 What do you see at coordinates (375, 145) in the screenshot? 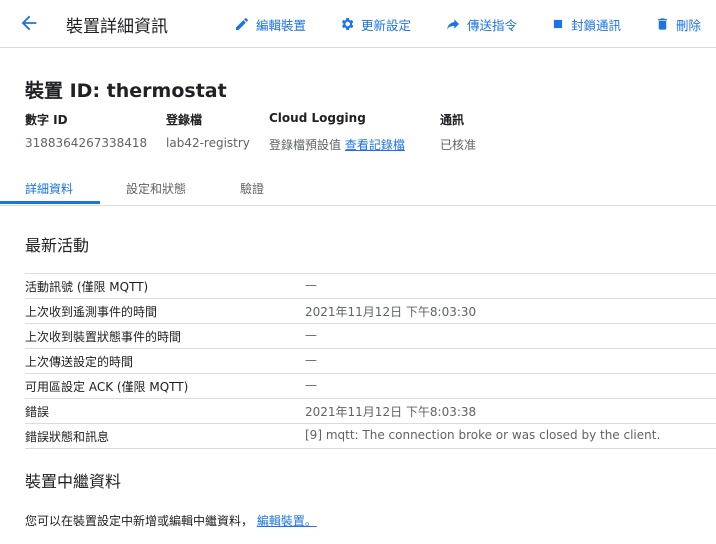
I see `view-logs-link: 查看記錄檔` at bounding box center [375, 145].